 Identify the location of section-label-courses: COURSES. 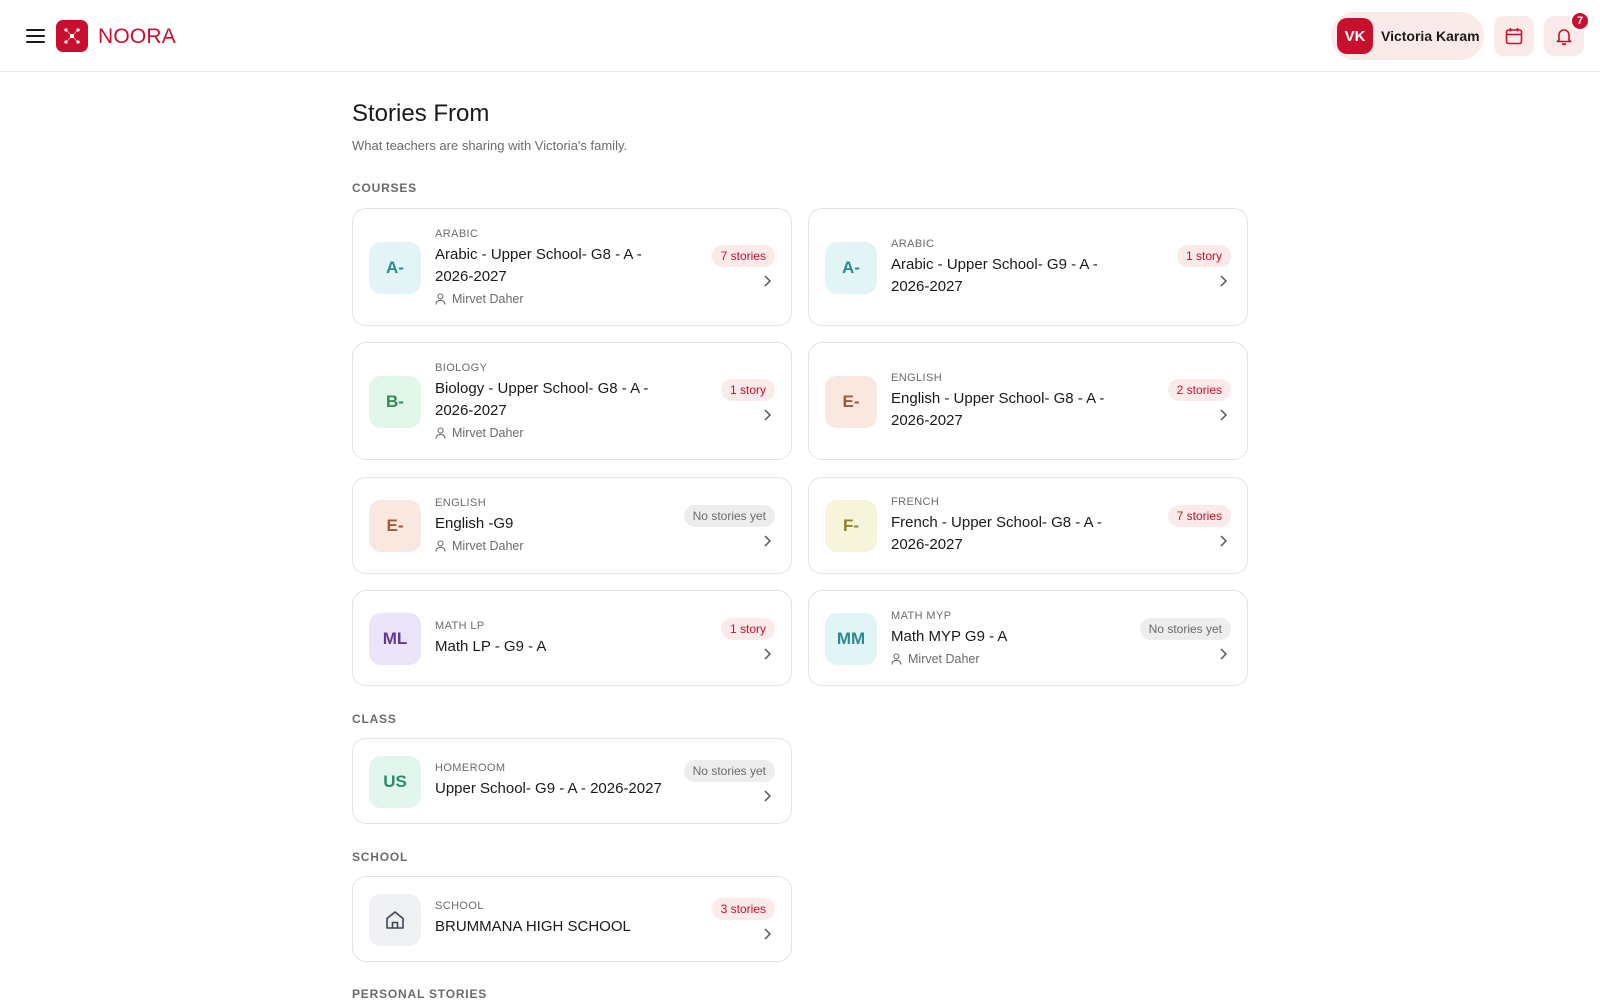
(384, 188).